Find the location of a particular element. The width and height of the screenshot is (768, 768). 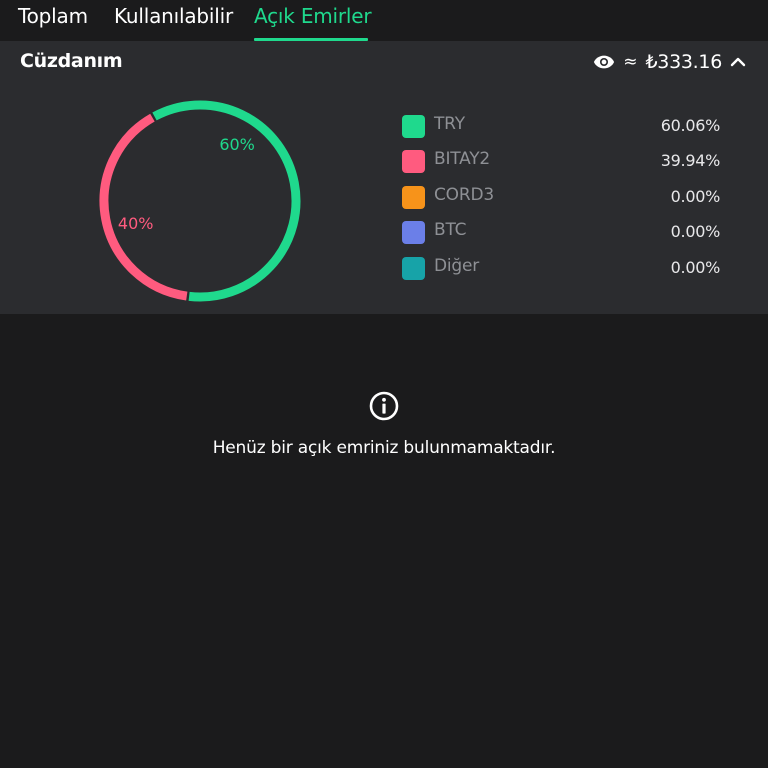

legend-item-cord3: CORD3 0.00% is located at coordinates (561, 202).